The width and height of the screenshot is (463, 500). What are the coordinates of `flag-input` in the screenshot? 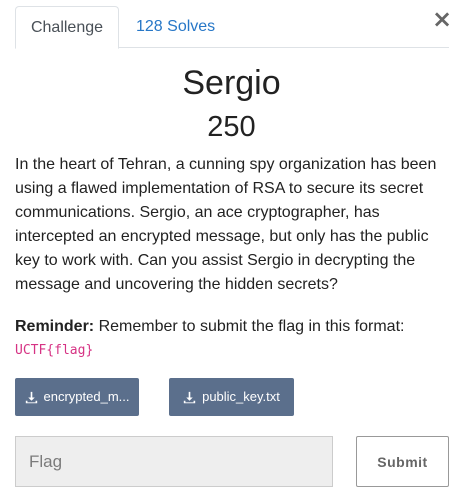 It's located at (174, 461).